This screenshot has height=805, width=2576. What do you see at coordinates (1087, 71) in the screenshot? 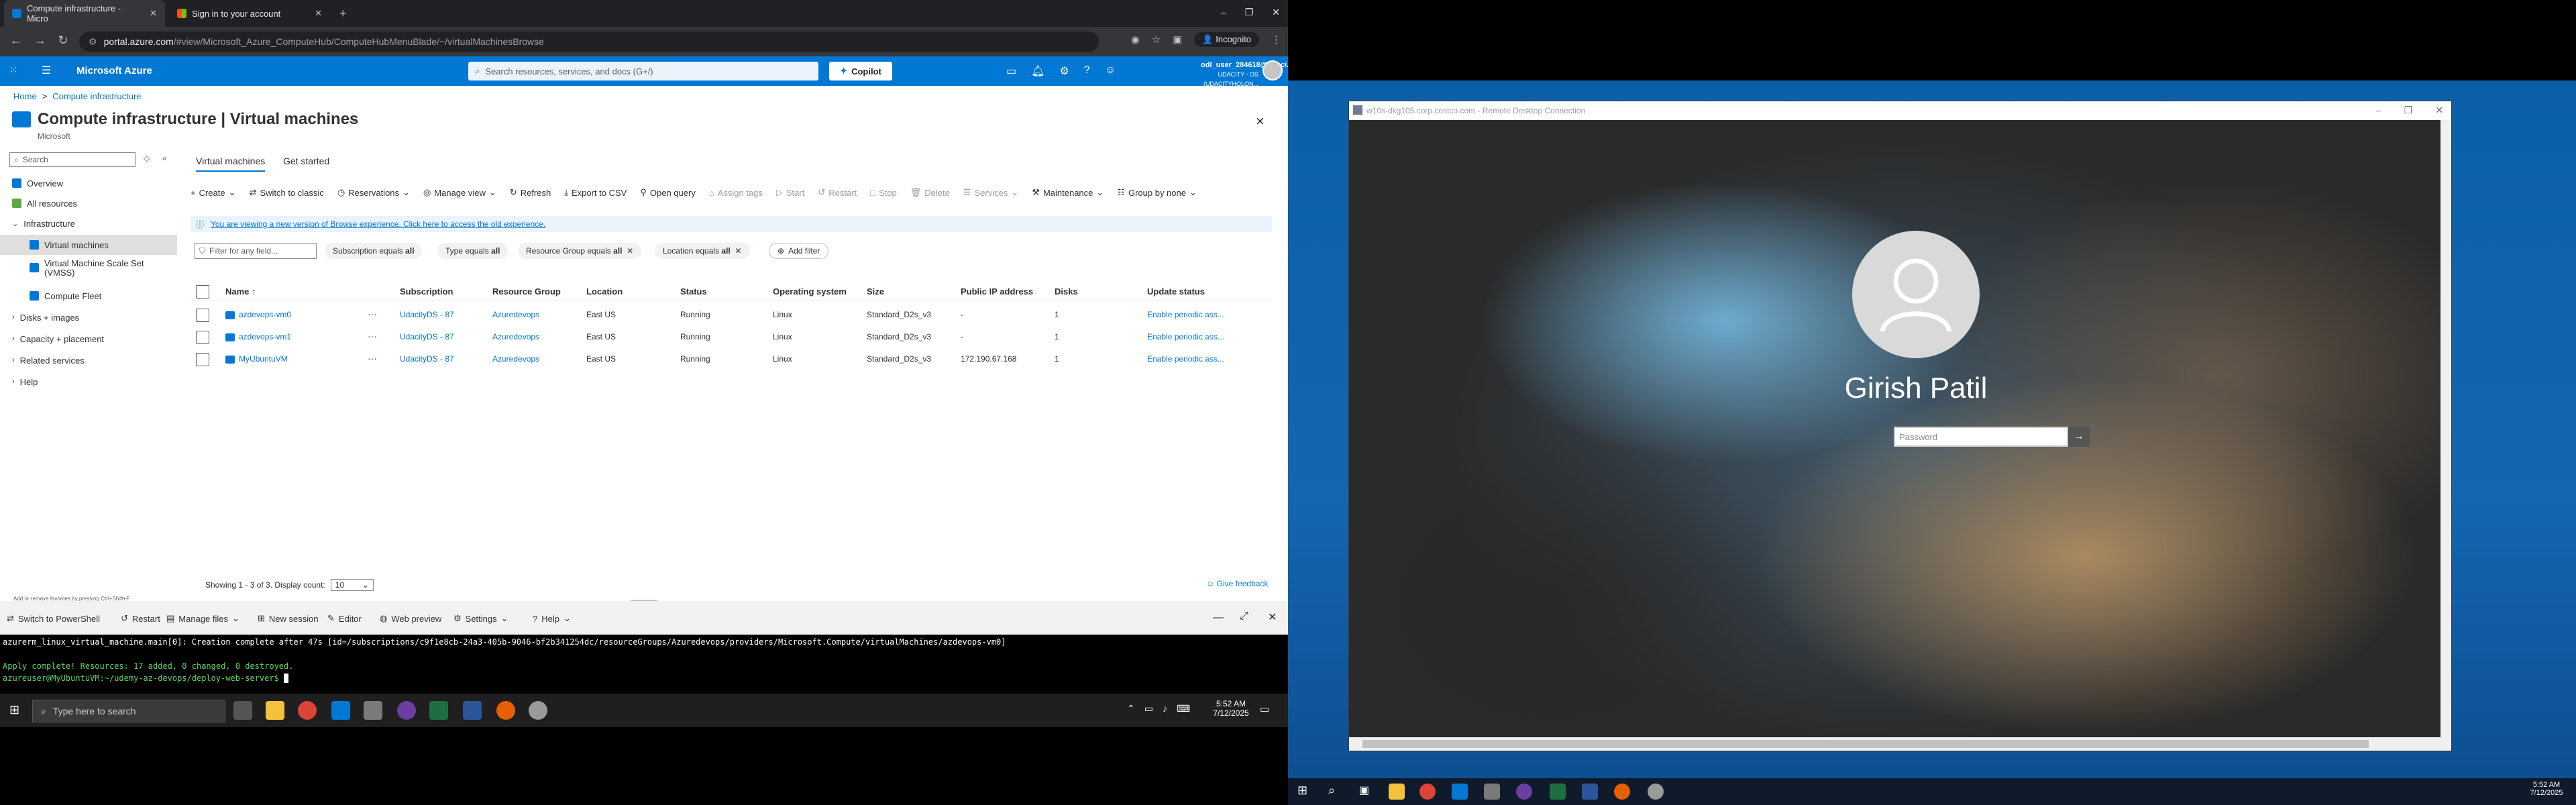
I see `help-icon: ?` at bounding box center [1087, 71].